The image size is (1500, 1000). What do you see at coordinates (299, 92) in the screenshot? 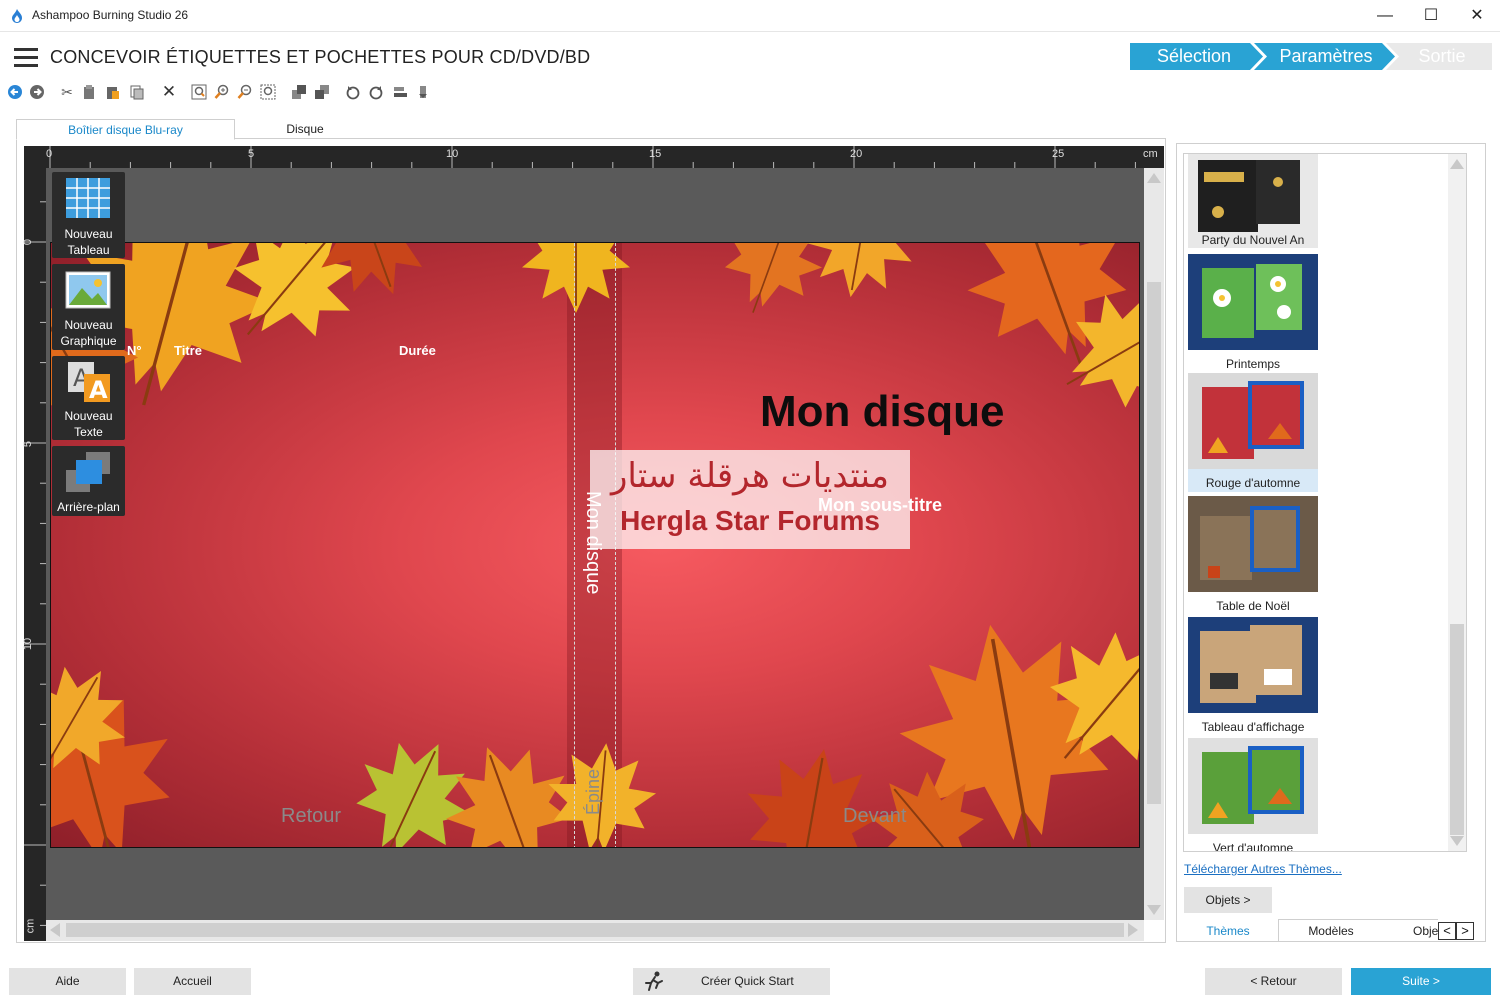
I see `bring-front-icon` at bounding box center [299, 92].